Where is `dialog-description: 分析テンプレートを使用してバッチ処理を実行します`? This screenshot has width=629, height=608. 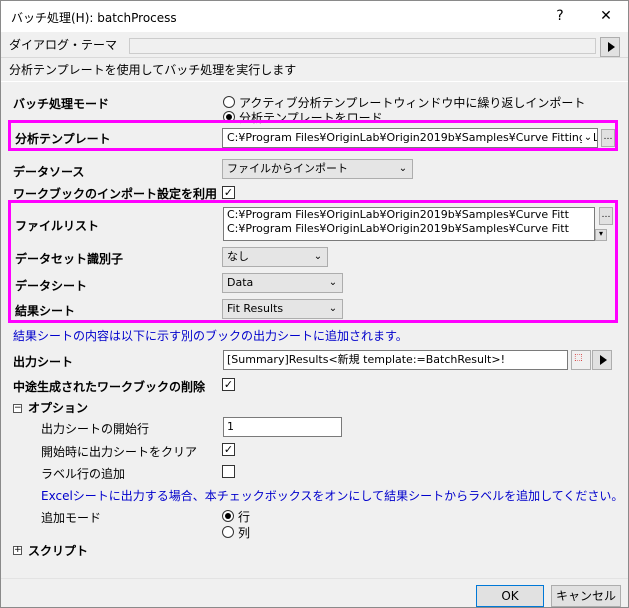 dialog-description: 分析テンプレートを使用してバッチ処理を実行します is located at coordinates (153, 70).